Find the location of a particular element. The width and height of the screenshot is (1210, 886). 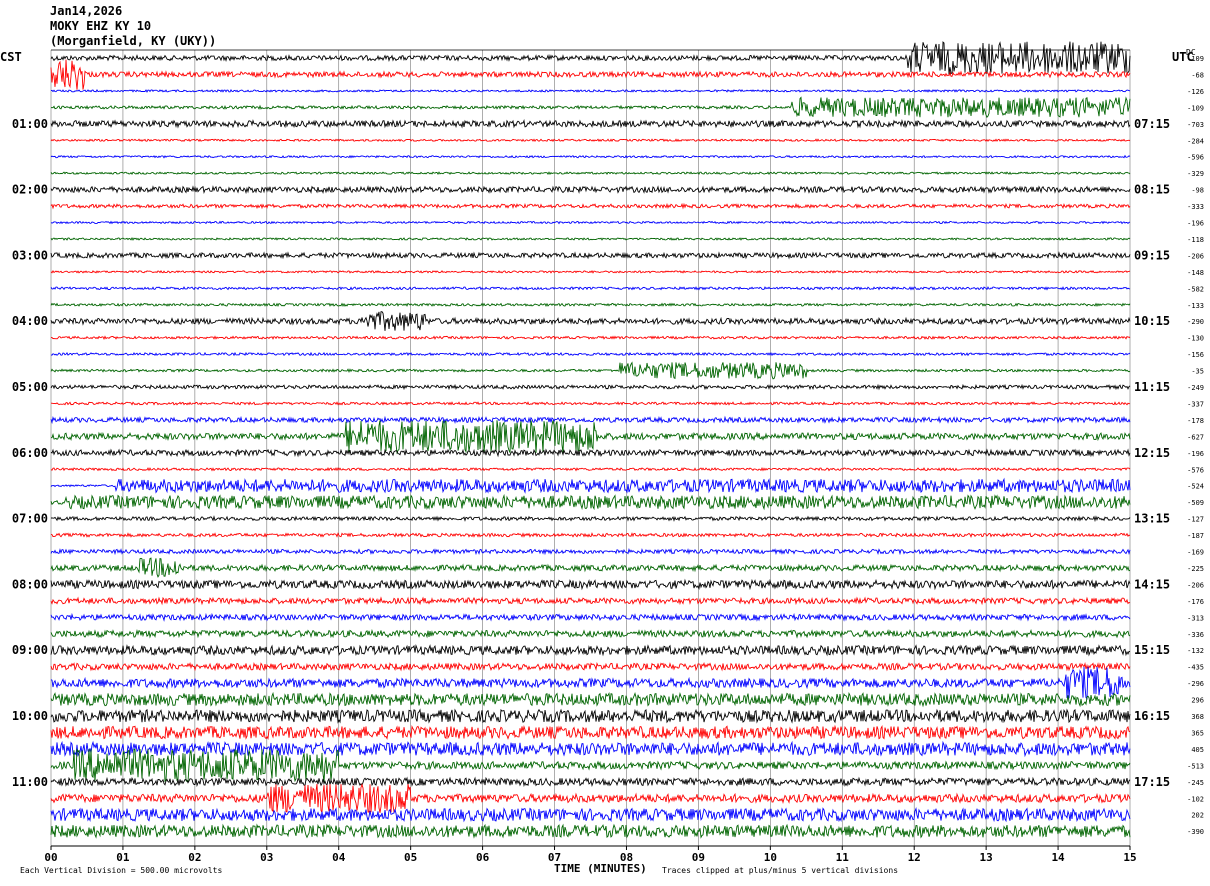

dc-offset-label: -524 is located at coordinates (1195, 487).